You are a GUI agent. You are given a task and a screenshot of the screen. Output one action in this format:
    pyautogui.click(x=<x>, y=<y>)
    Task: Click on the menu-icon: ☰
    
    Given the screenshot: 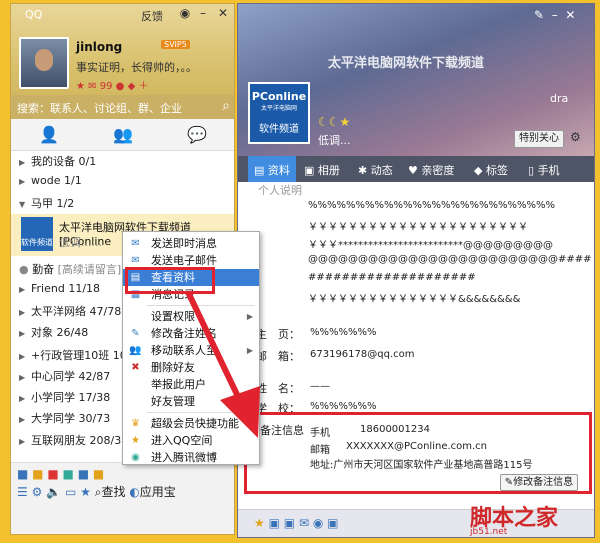 What is the action you would take?
    pyautogui.click(x=22, y=492)
    